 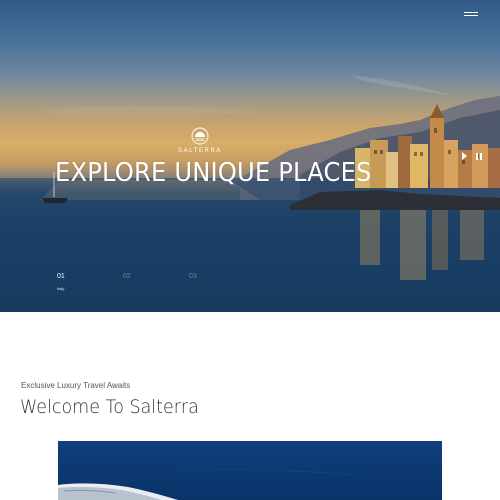 I want to click on pause-icon, so click(x=479, y=156).